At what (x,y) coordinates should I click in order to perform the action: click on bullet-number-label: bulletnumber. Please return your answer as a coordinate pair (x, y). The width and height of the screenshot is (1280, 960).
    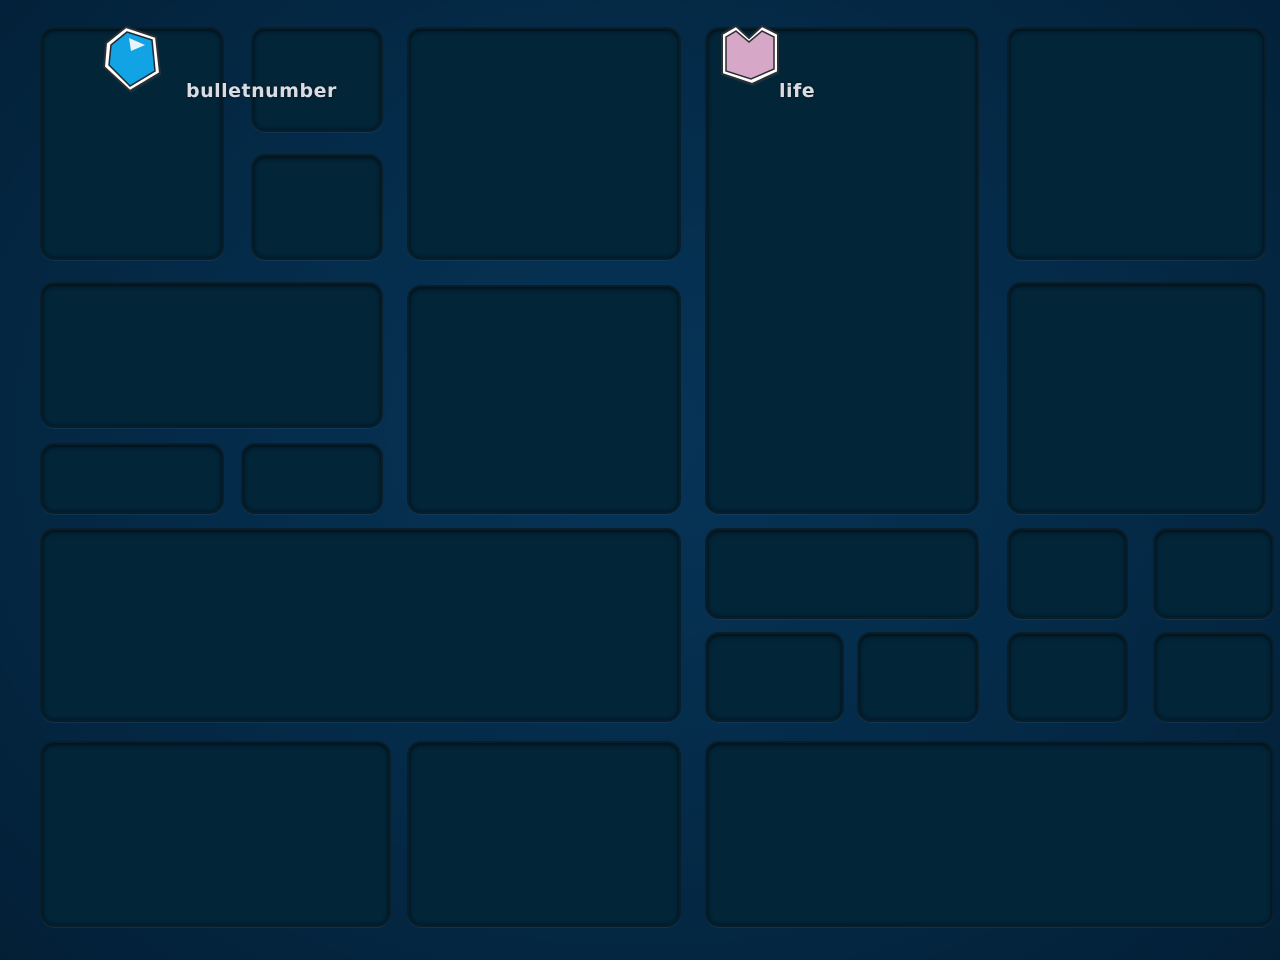
    Looking at the image, I should click on (261, 91).